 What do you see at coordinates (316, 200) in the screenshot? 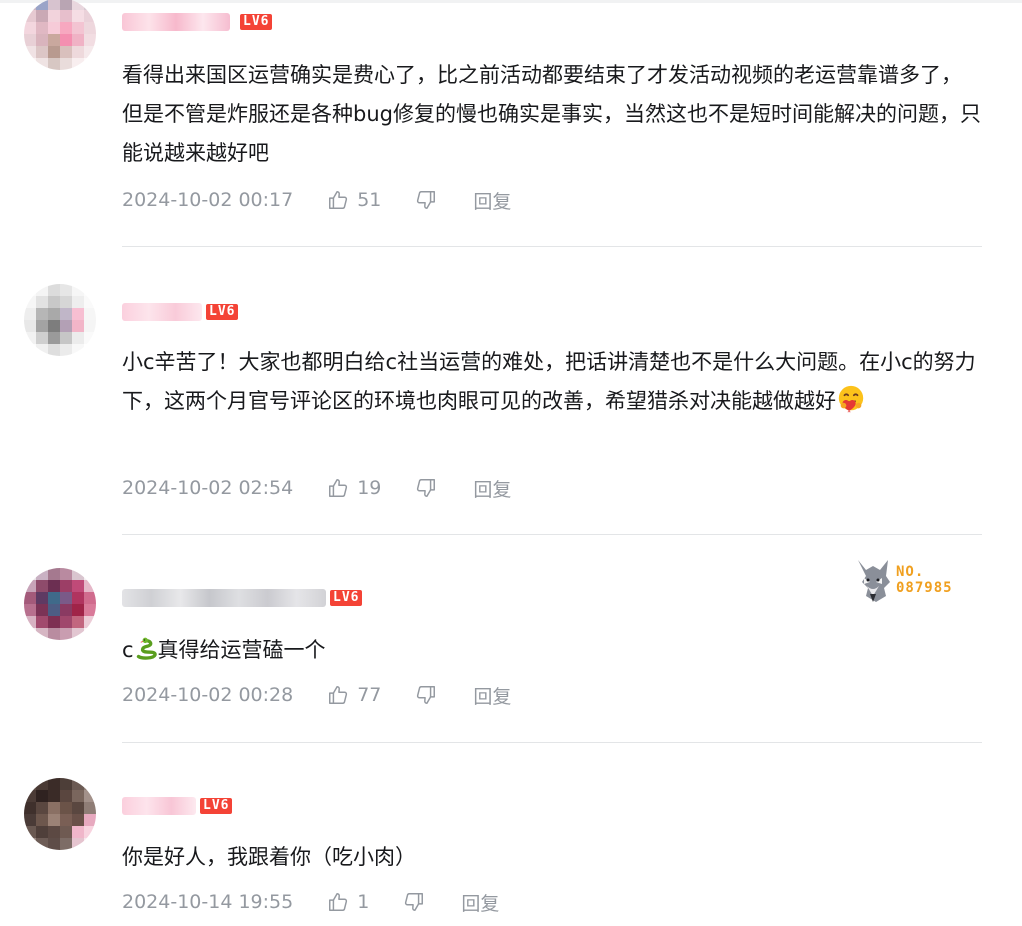
I see `comment-meta: 2024-10-02 00:17 51 回复` at bounding box center [316, 200].